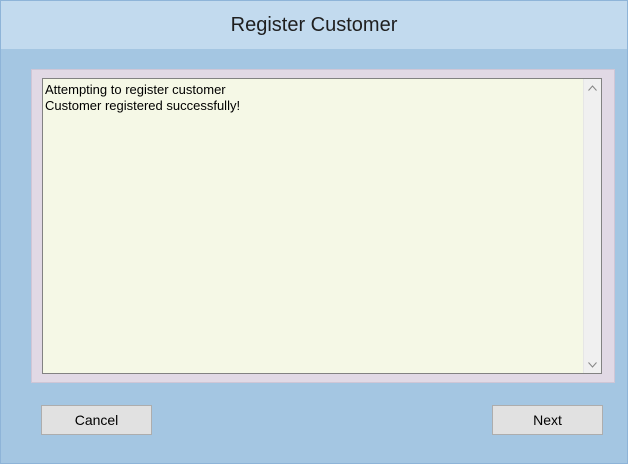 Image resolution: width=628 pixels, height=464 pixels. What do you see at coordinates (592, 226) in the screenshot?
I see `vertical-scrollbar` at bounding box center [592, 226].